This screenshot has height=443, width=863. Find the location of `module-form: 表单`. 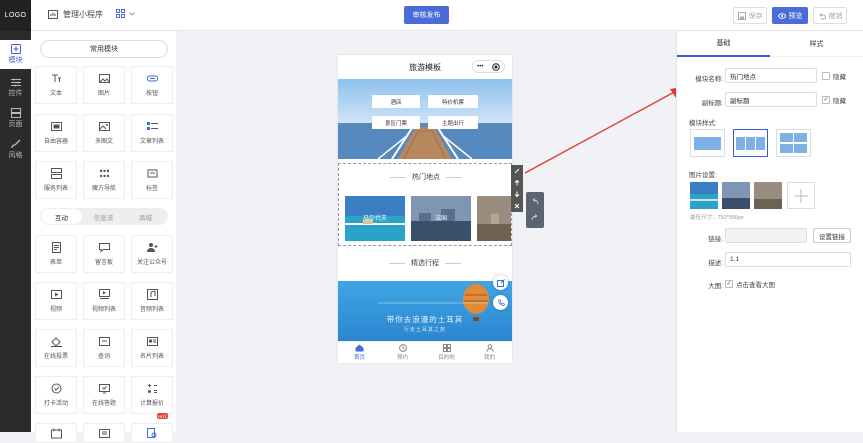

module-form: 表单 is located at coordinates (56, 254).